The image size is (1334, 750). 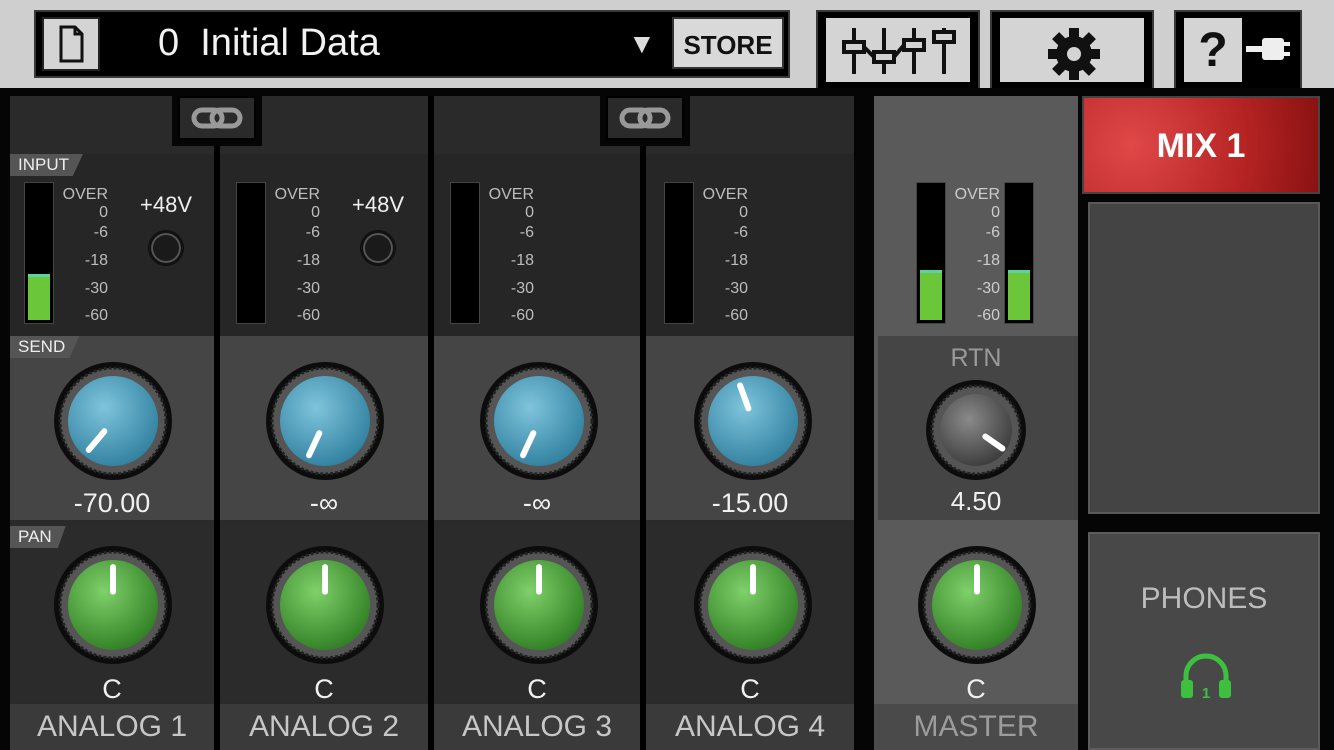 I want to click on dropdown-arrow-icon: ▼, so click(x=642, y=44).